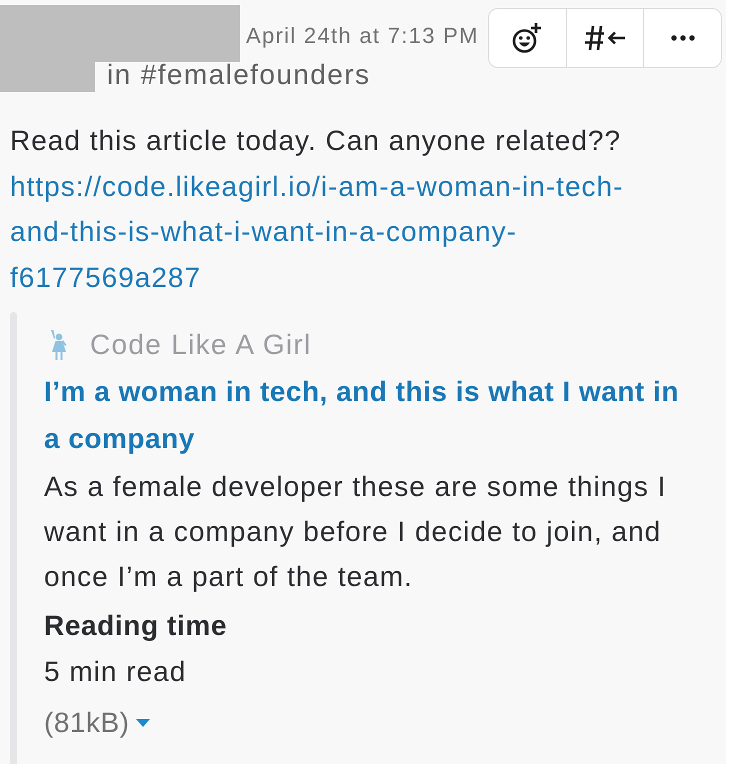 This screenshot has height=764, width=734. What do you see at coordinates (136, 626) in the screenshot?
I see `field-title: Reading time` at bounding box center [136, 626].